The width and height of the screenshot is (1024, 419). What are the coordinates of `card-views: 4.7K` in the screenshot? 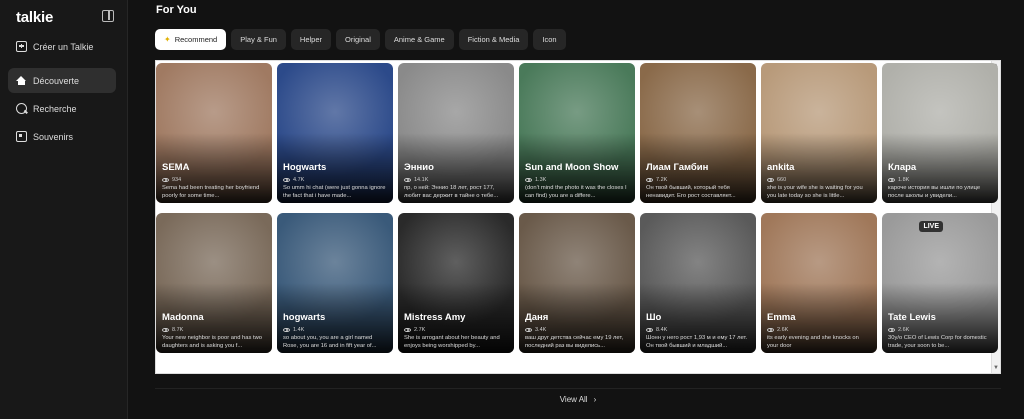 It's located at (293, 180).